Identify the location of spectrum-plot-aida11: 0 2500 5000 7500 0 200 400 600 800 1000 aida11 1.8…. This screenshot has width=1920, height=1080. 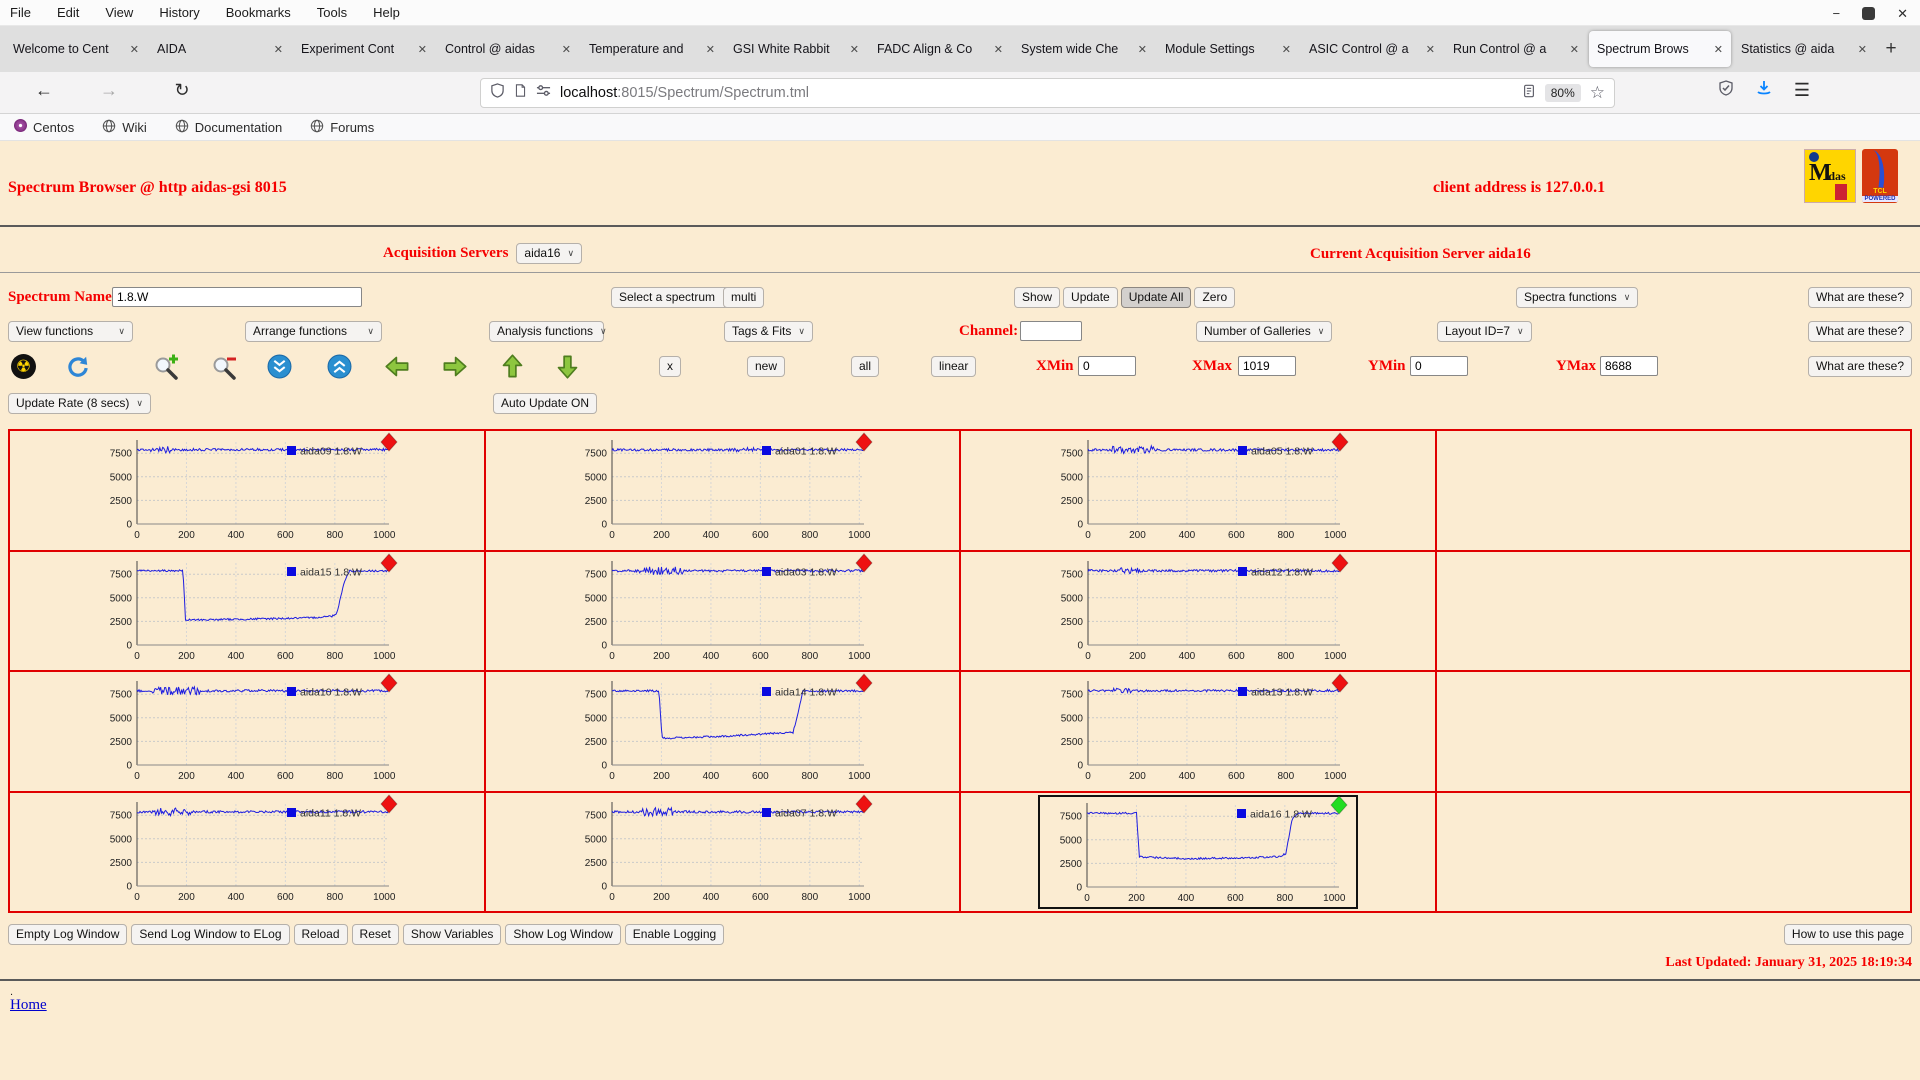
(247, 849).